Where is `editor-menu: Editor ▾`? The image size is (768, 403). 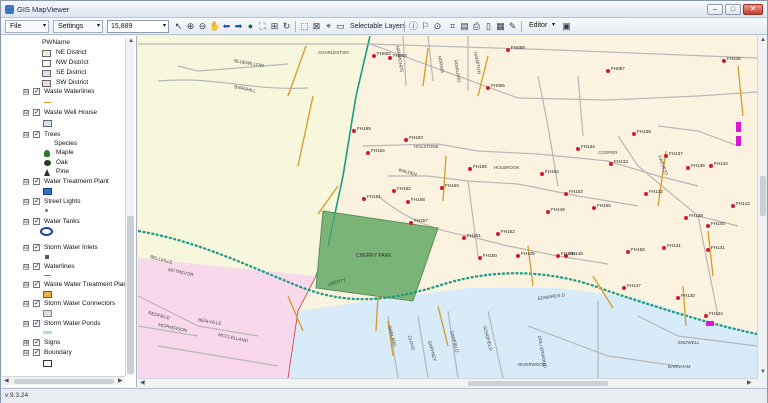 editor-menu: Editor ▾ is located at coordinates (541, 26).